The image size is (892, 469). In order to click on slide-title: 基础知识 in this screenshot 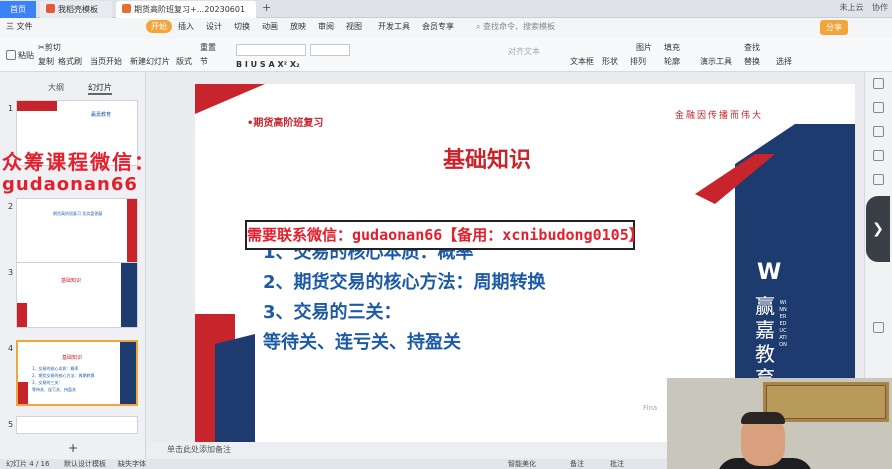, I will do `click(487, 160)`.